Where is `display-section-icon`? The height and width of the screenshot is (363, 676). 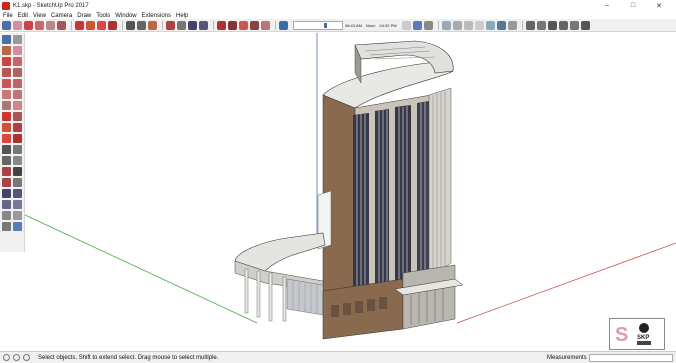
display-section-icon is located at coordinates (428, 25).